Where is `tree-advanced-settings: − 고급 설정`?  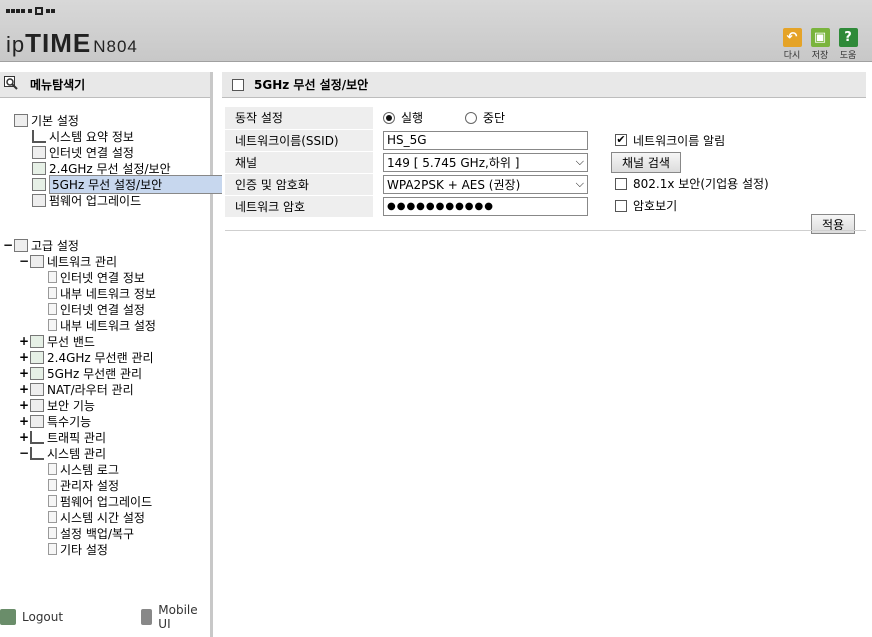
tree-advanced-settings: − 고급 설정 is located at coordinates (40, 245).